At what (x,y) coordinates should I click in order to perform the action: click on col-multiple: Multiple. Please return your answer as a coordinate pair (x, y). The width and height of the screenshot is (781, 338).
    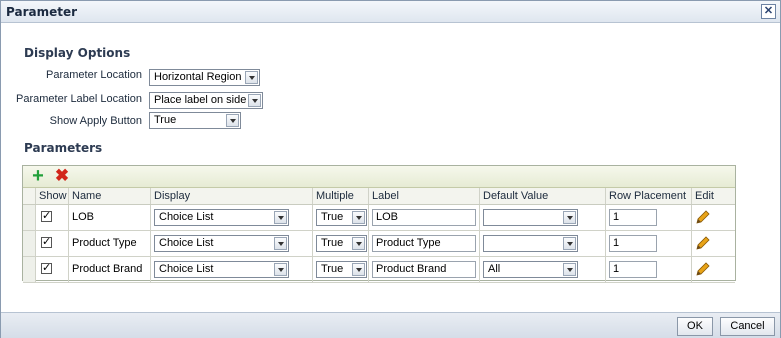
    Looking at the image, I should click on (341, 196).